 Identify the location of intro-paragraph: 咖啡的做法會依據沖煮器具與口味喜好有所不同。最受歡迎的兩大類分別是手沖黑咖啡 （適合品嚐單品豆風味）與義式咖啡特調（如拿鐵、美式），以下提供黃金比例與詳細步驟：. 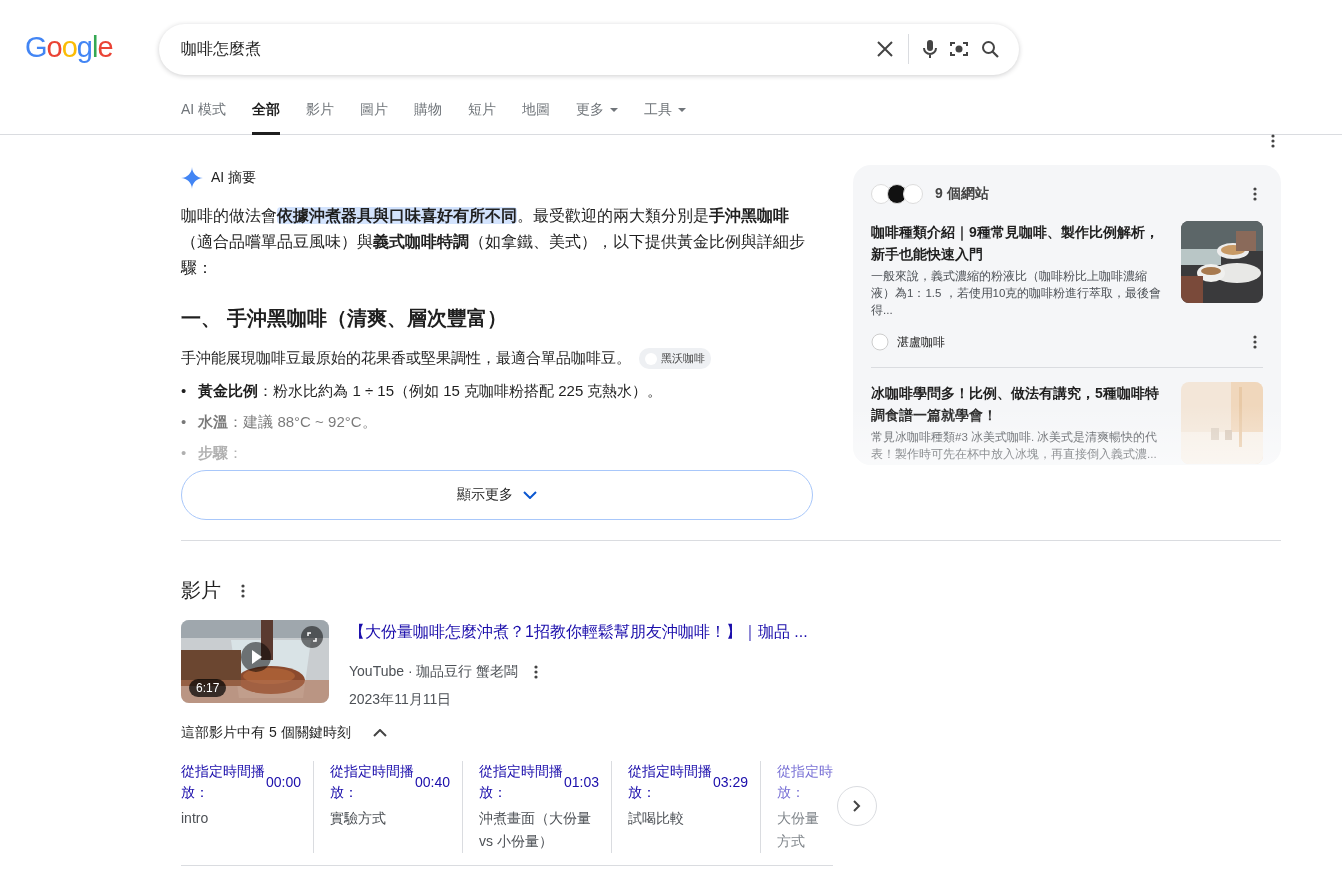
(493, 242).